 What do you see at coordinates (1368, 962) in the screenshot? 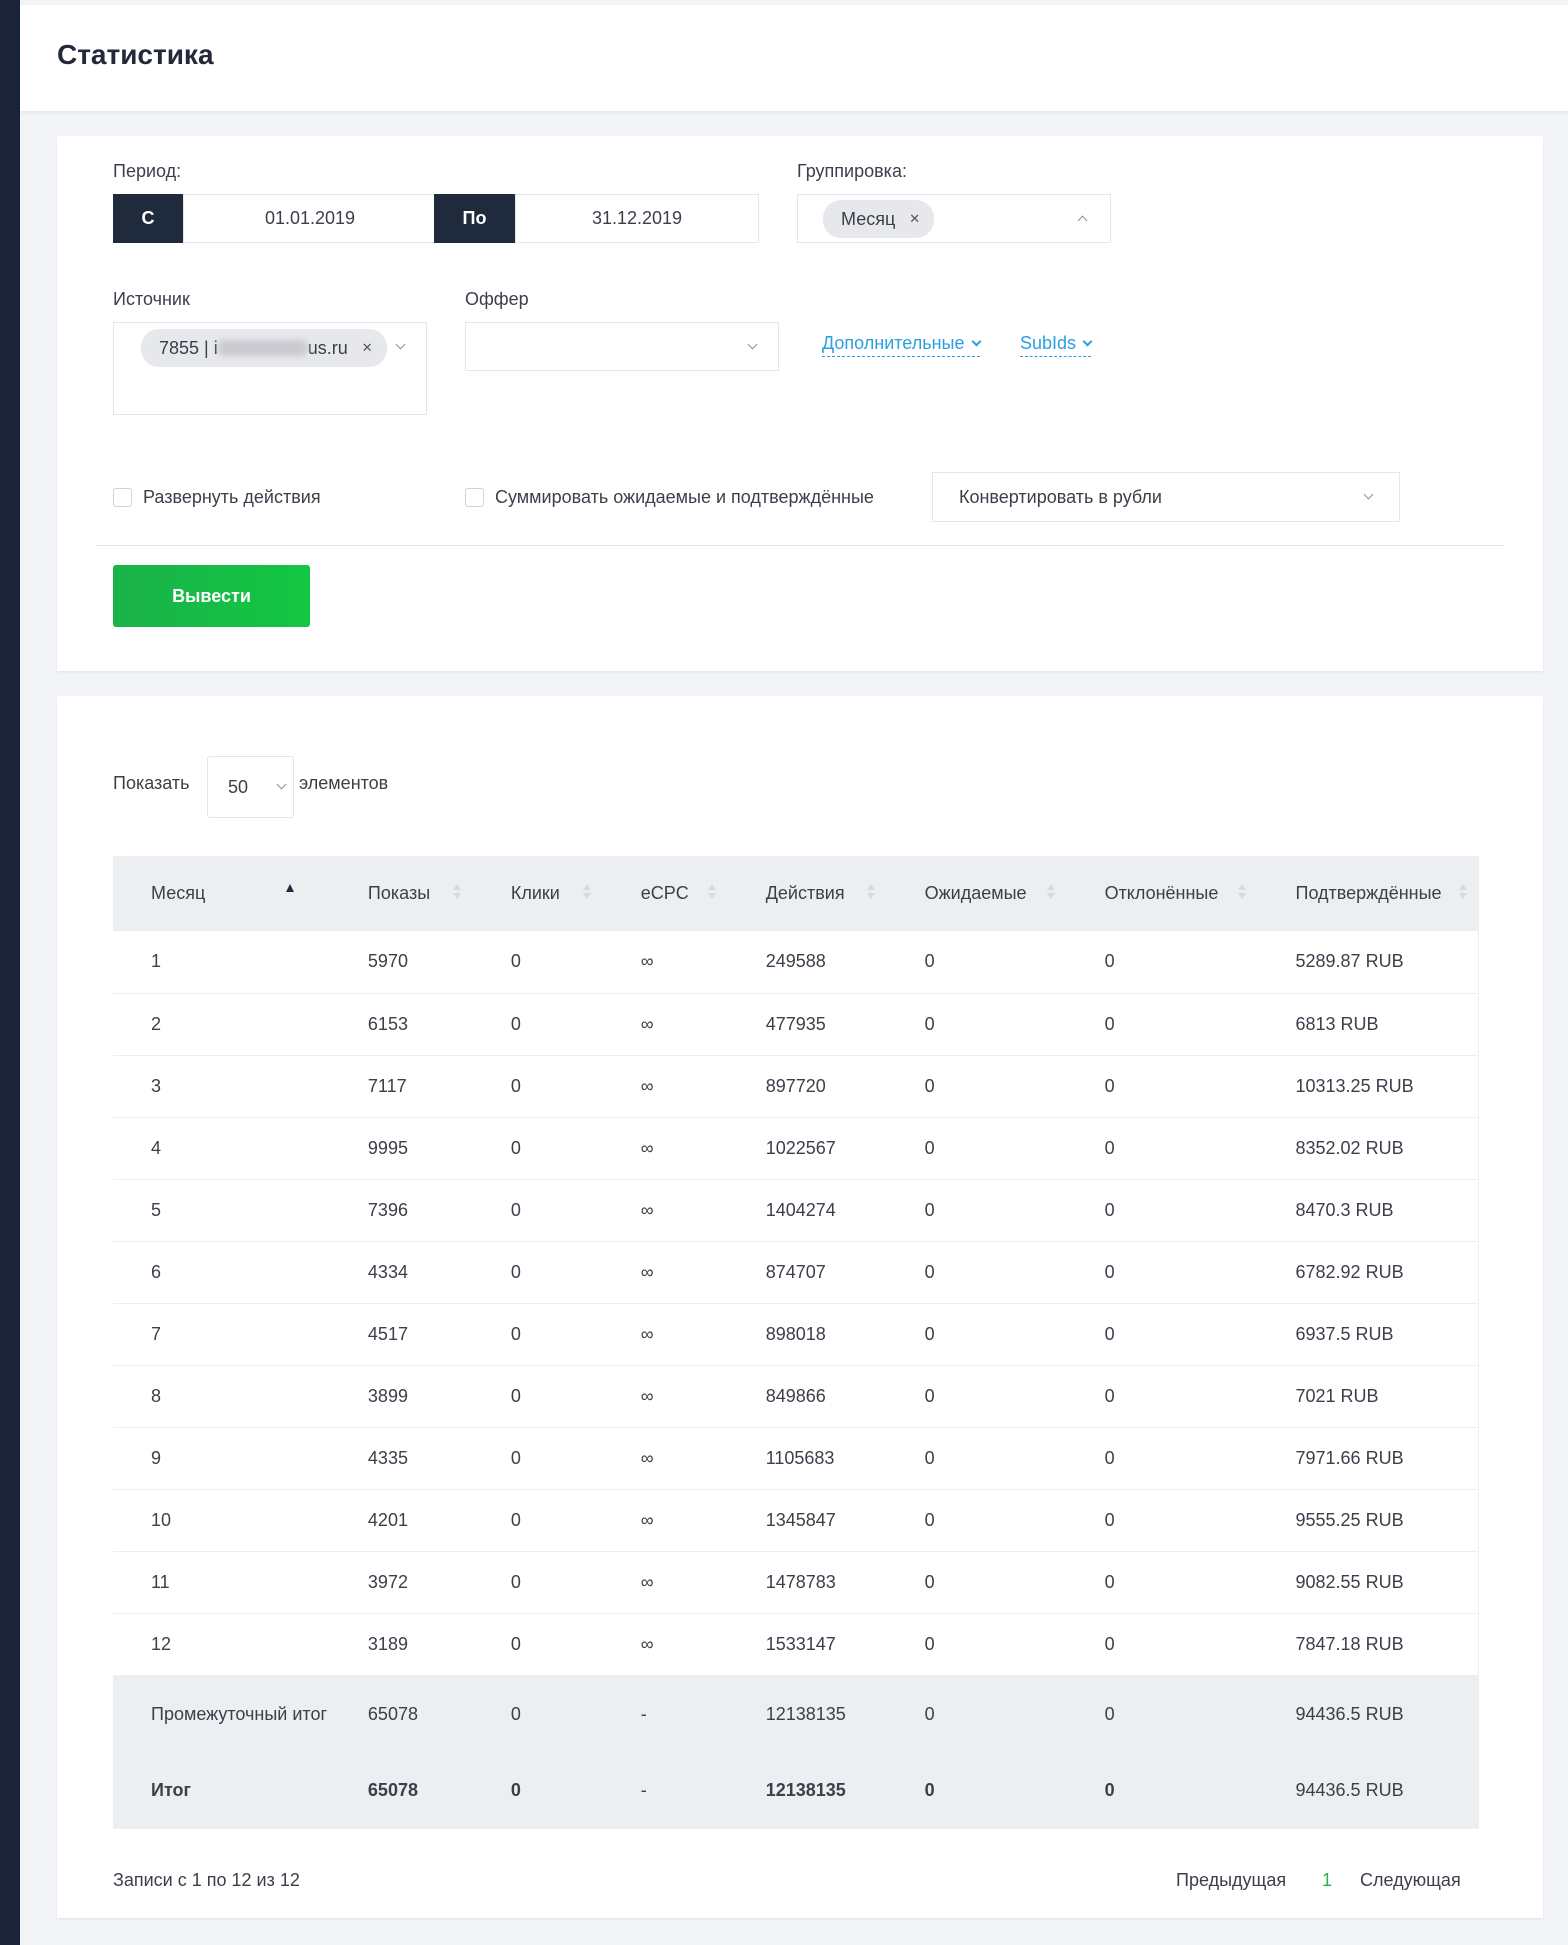
I see `table-cell: 5289.87 RUB` at bounding box center [1368, 962].